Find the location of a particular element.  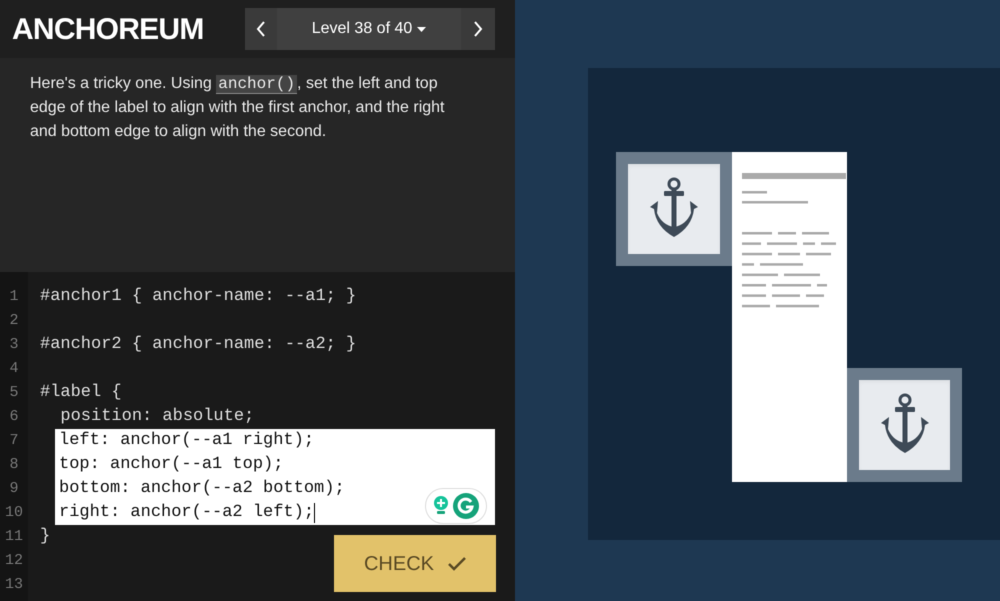

check-button: CHECK is located at coordinates (415, 563).